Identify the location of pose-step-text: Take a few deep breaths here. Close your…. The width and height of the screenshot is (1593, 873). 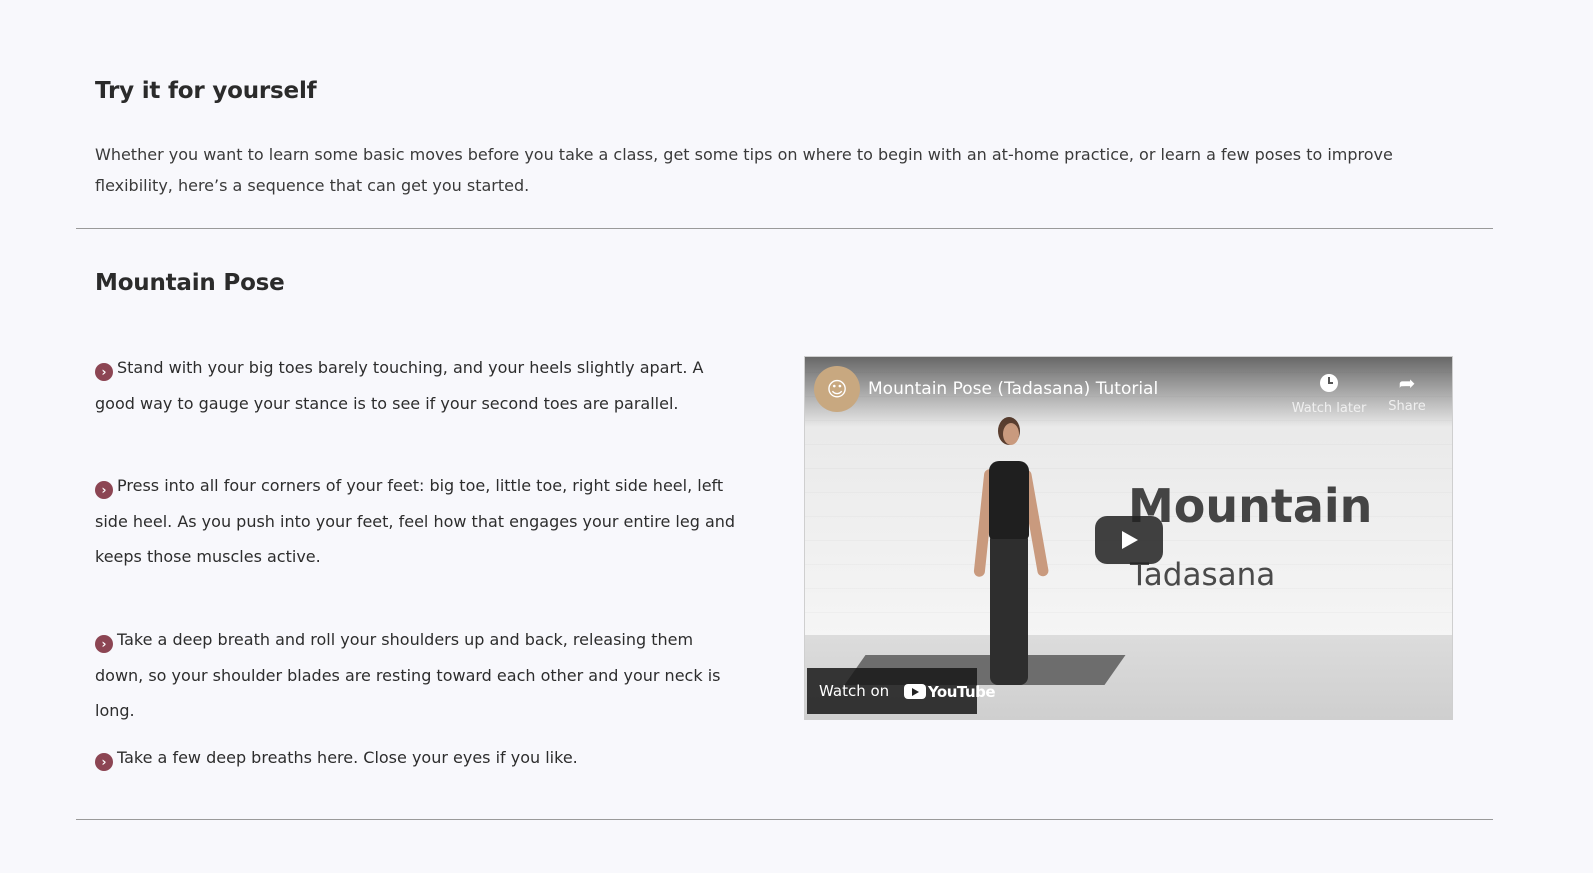
(347, 757).